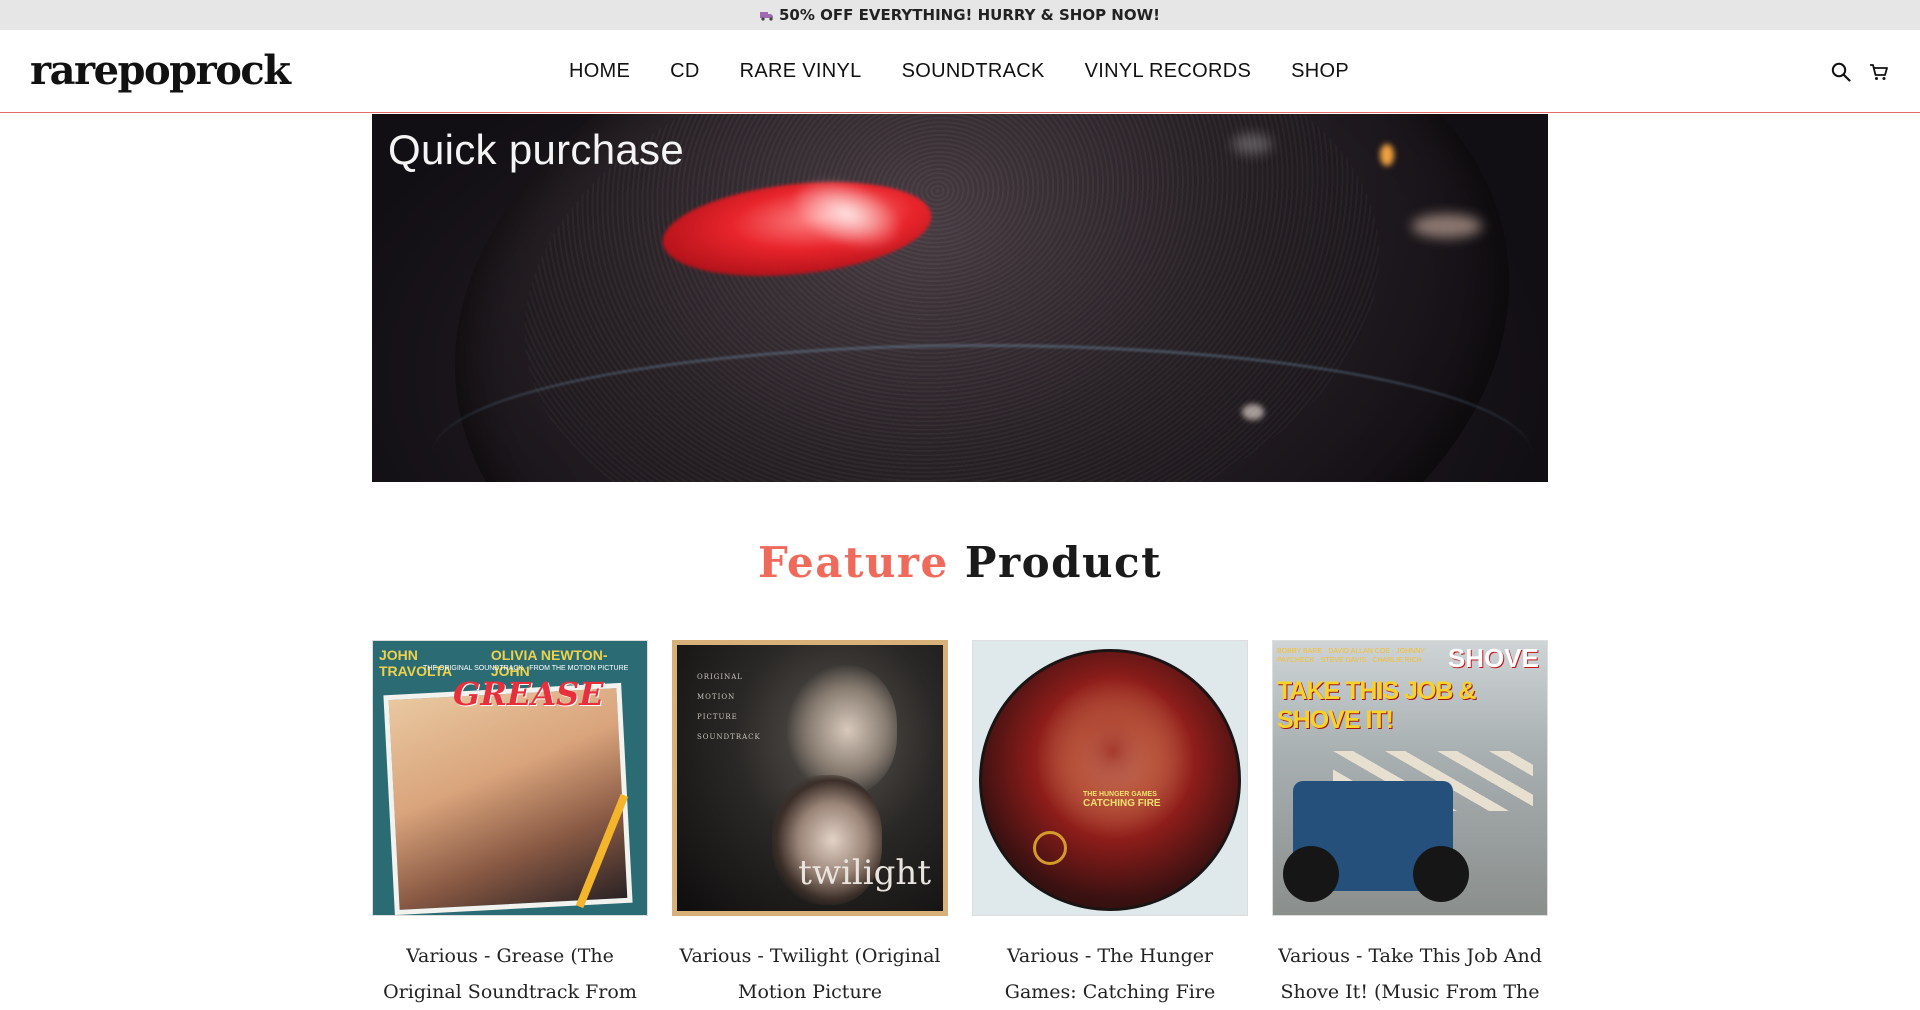  What do you see at coordinates (1493, 658) in the screenshot?
I see `cover-text: SHOVE` at bounding box center [1493, 658].